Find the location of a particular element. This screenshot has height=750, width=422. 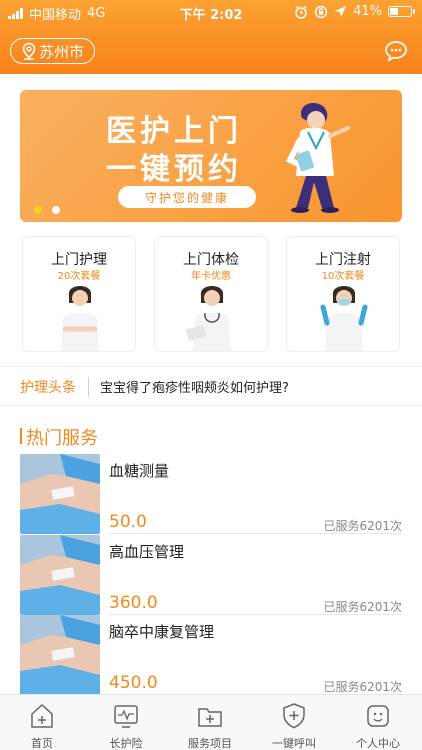

tab-label: 服务项目 is located at coordinates (210, 743).